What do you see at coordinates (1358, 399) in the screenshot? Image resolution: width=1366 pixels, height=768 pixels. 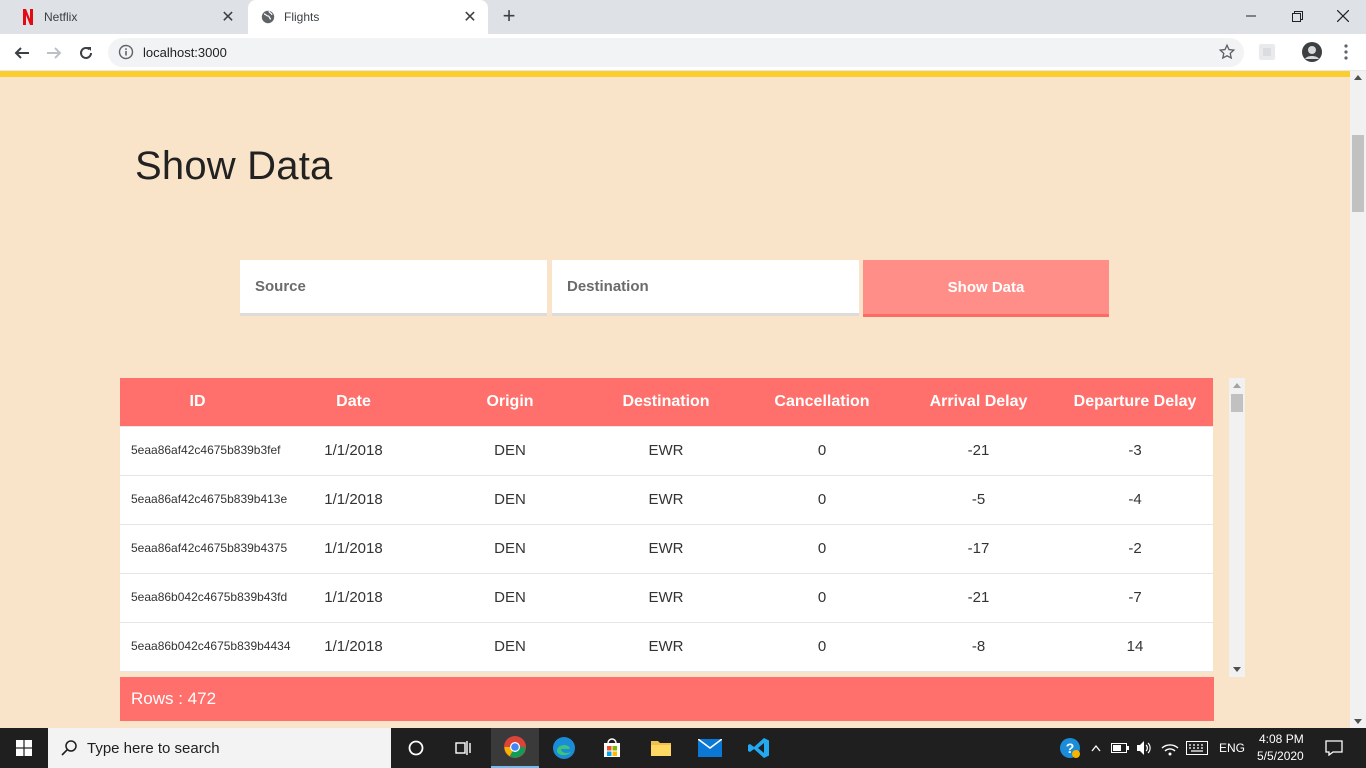 I see `page-scrollbar` at bounding box center [1358, 399].